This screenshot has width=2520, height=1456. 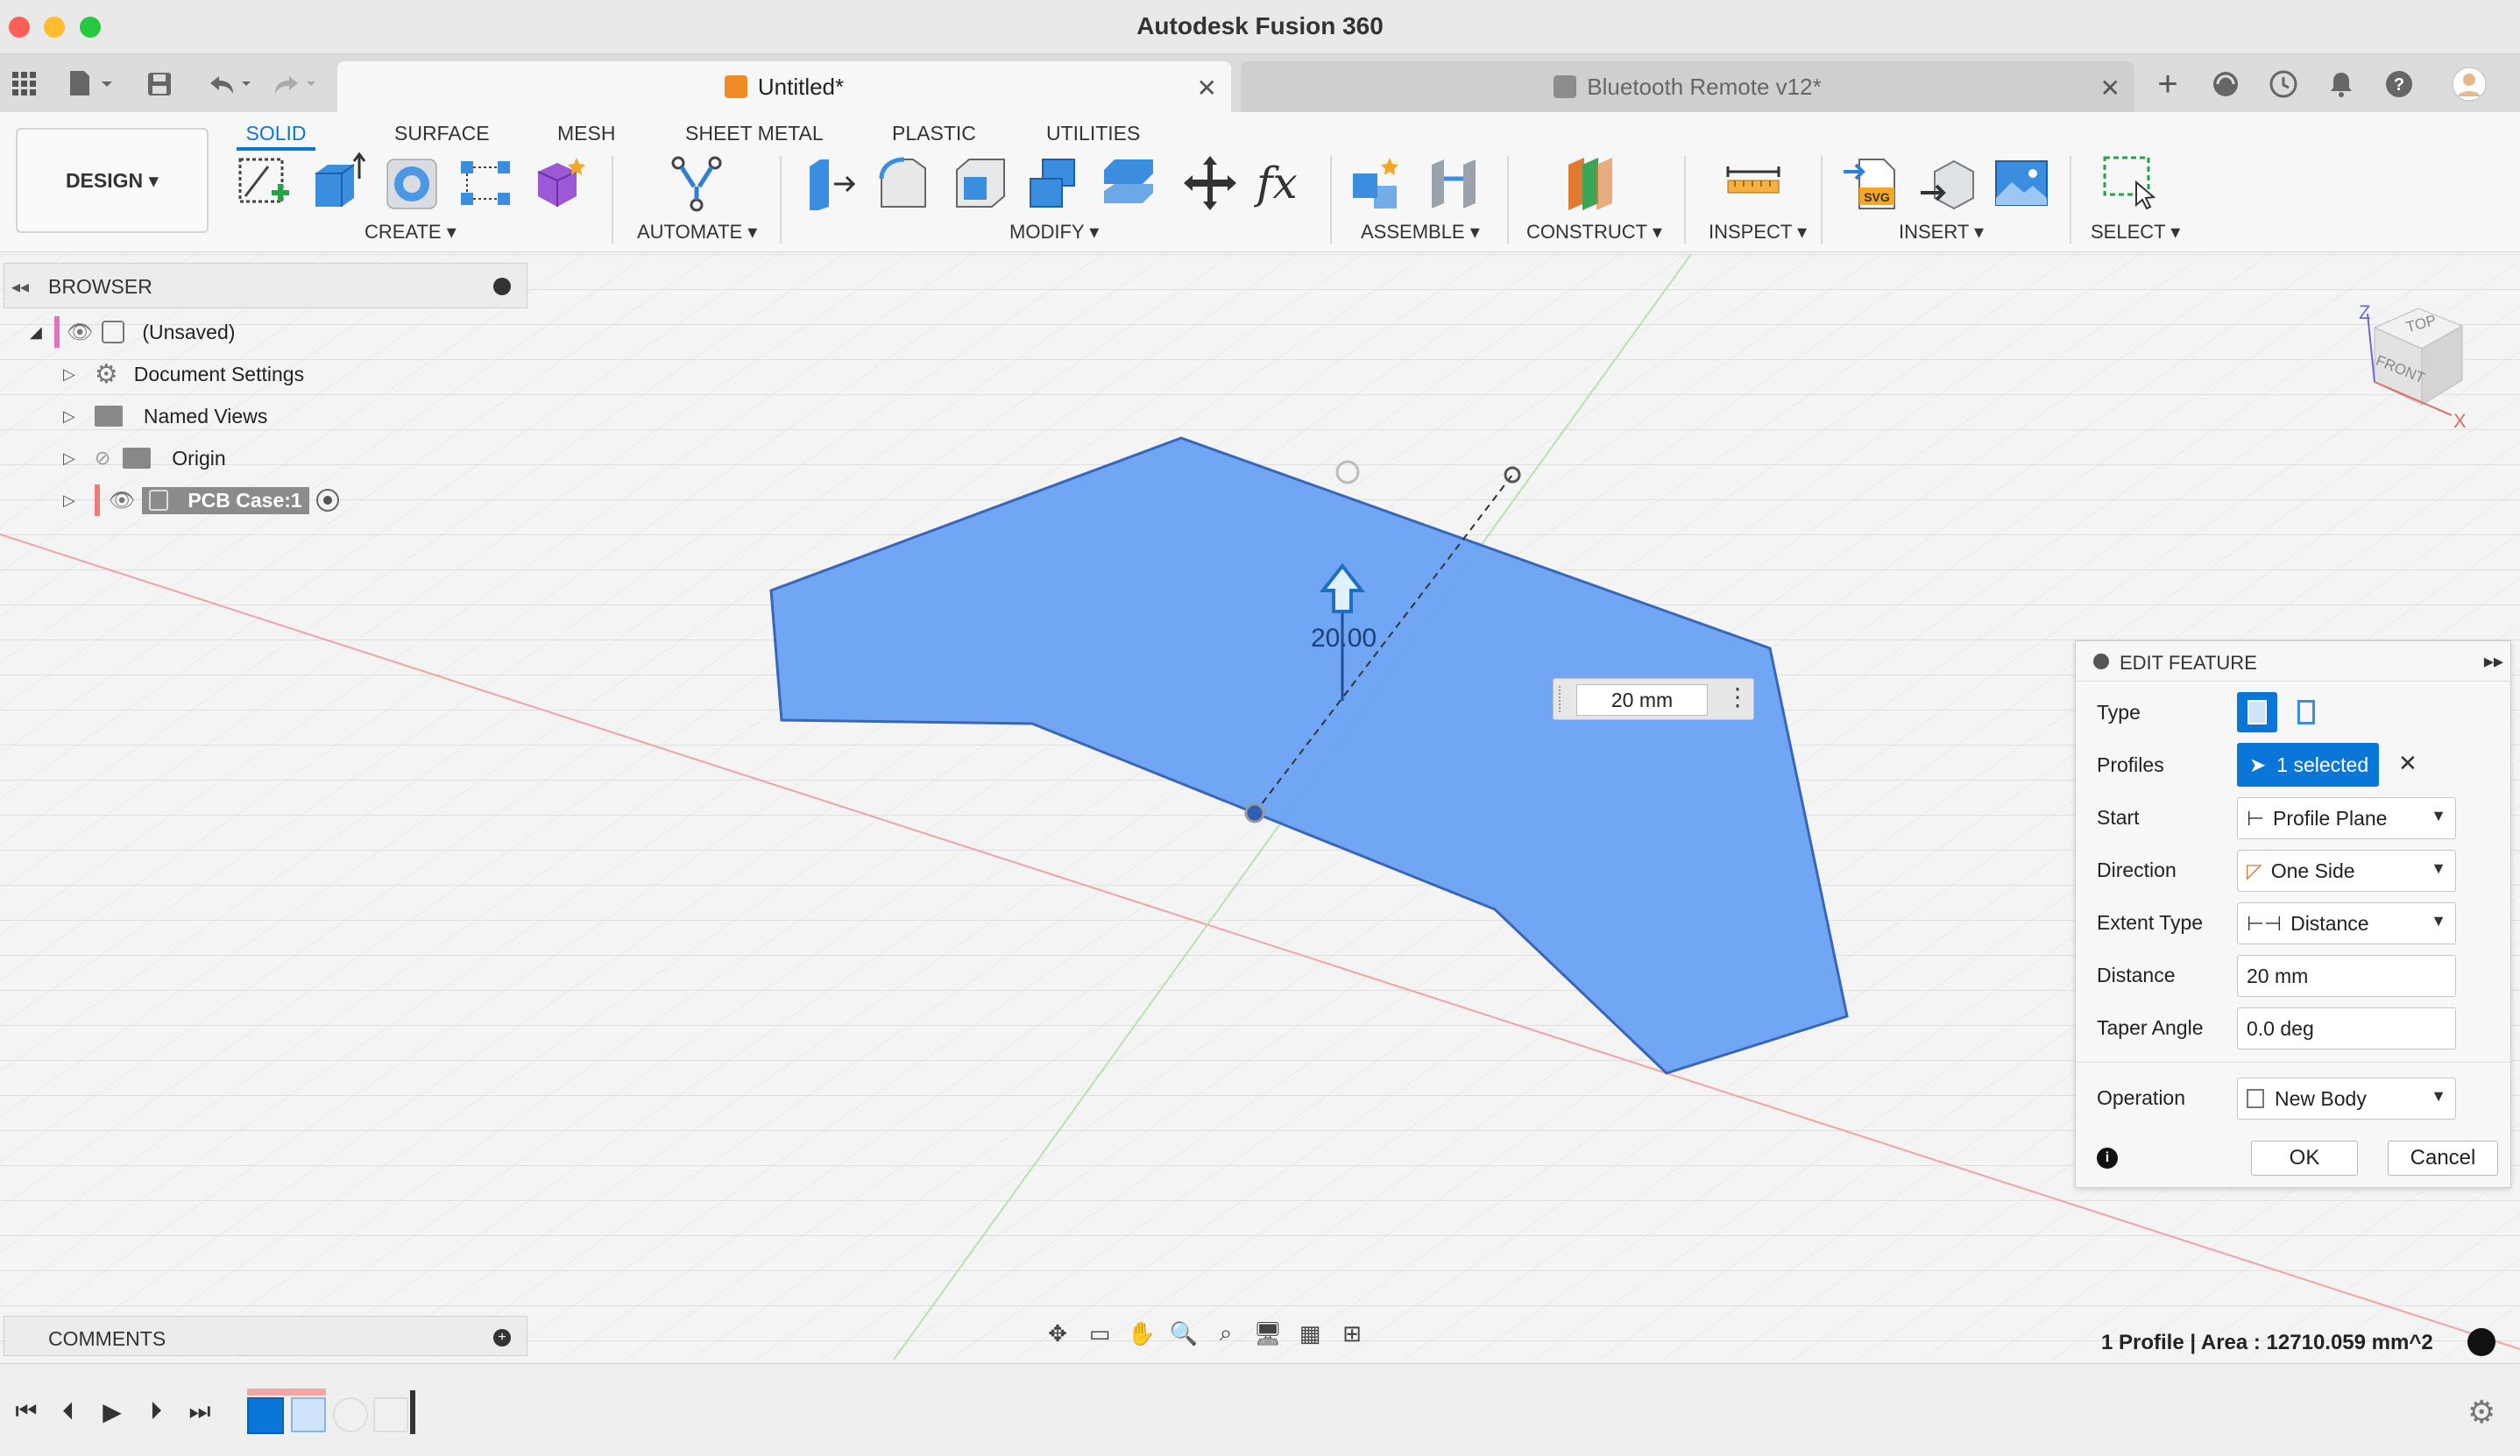 I want to click on undo-icon, so click(x=229, y=84).